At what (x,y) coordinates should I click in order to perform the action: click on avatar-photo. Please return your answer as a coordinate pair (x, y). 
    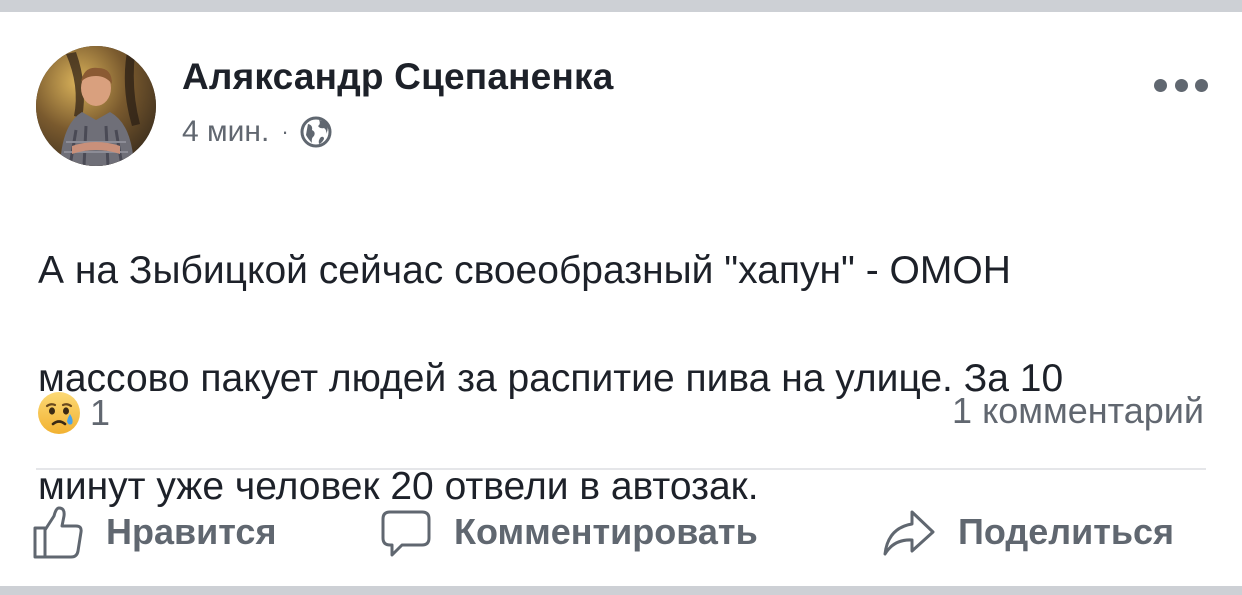
    Looking at the image, I should click on (96, 106).